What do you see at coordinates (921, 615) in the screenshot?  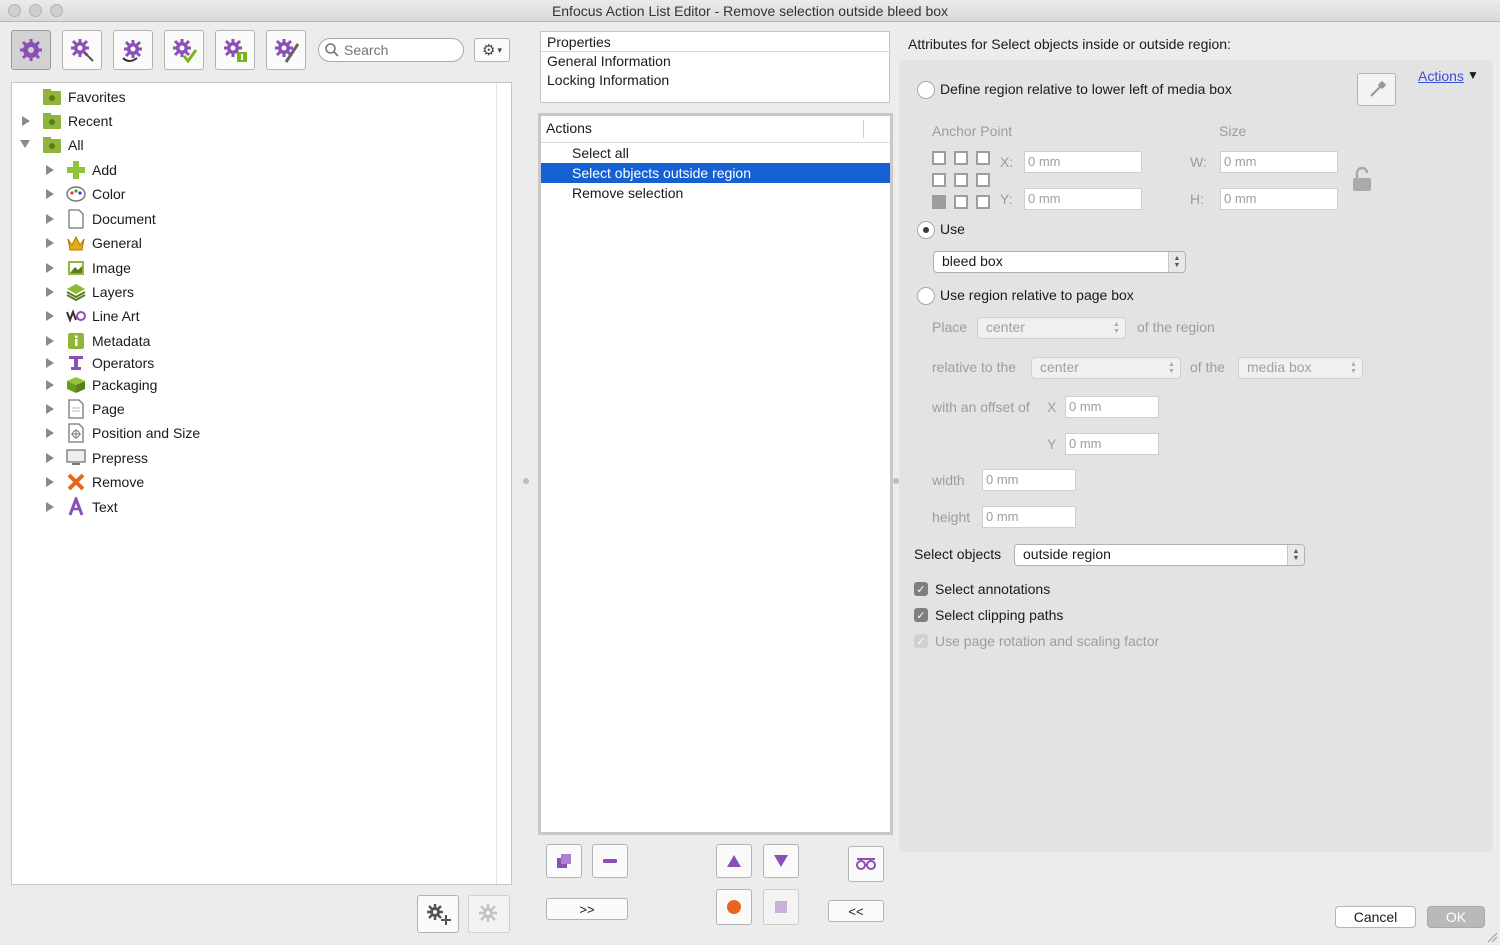 I see `select-clipping-checkbox: ✓` at bounding box center [921, 615].